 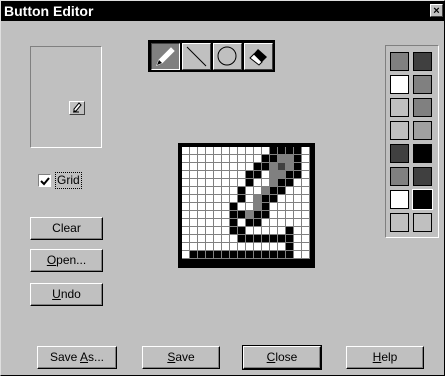 What do you see at coordinates (196, 56) in the screenshot?
I see `line-tool` at bounding box center [196, 56].